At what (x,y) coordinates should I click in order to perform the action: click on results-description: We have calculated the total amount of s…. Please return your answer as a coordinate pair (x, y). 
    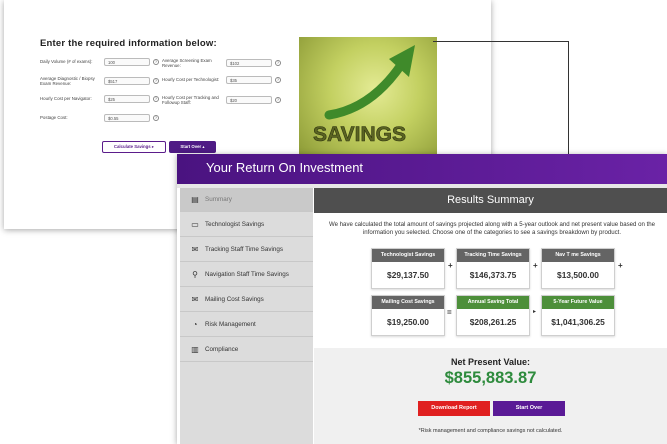
    Looking at the image, I should click on (492, 229).